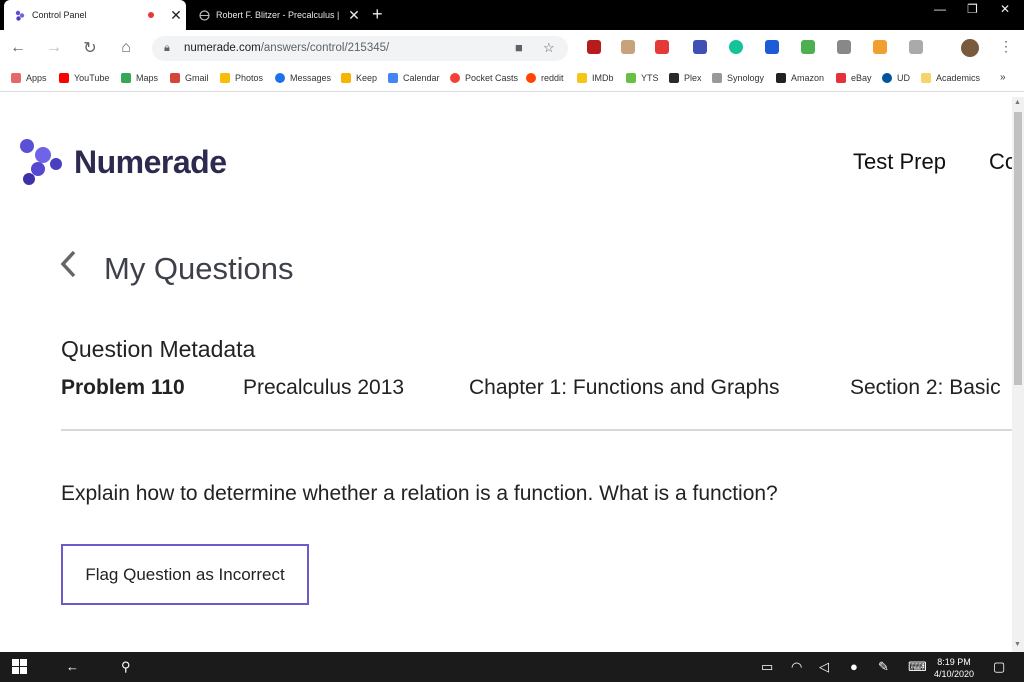 The height and width of the screenshot is (682, 1024). I want to click on back-chevron-icon, so click(69, 268).